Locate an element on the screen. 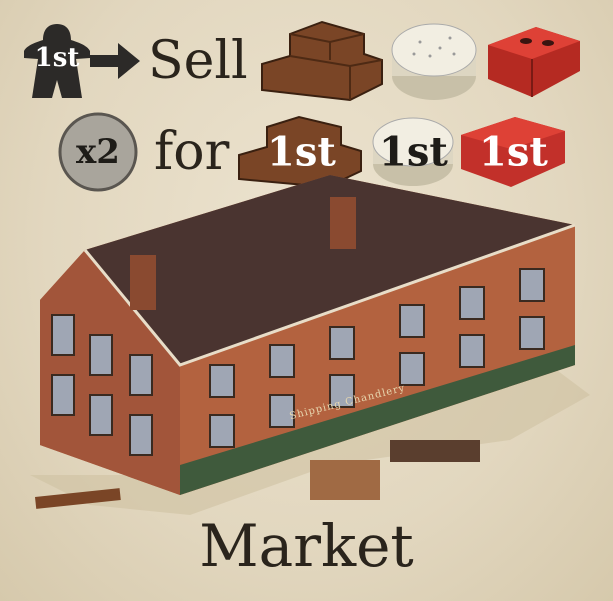  arrow-right-icon is located at coordinates (116, 61).